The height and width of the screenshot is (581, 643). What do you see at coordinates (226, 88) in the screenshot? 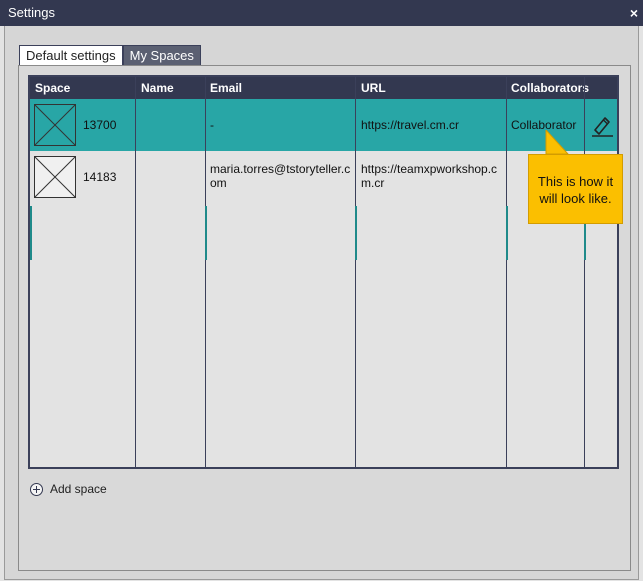
I see `column-header-email: Email` at bounding box center [226, 88].